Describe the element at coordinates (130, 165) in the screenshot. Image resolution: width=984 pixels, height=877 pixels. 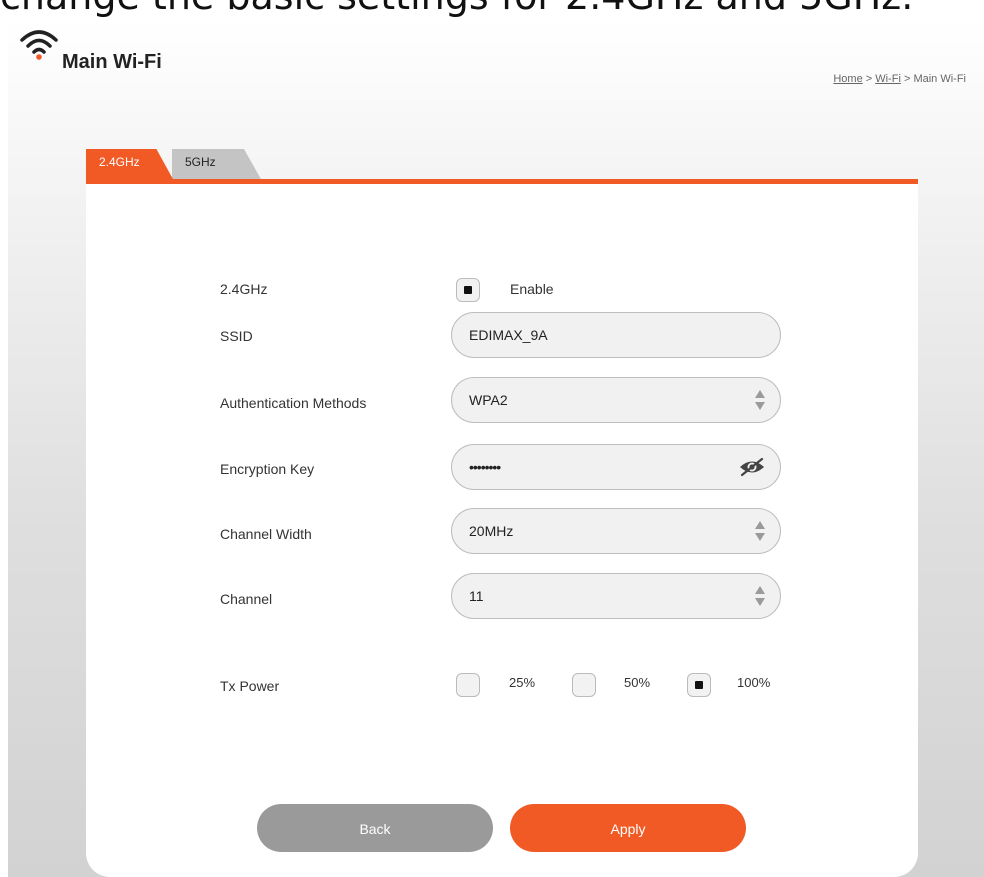
I see `tab-2-4ghz: 2.4GHz` at that location.